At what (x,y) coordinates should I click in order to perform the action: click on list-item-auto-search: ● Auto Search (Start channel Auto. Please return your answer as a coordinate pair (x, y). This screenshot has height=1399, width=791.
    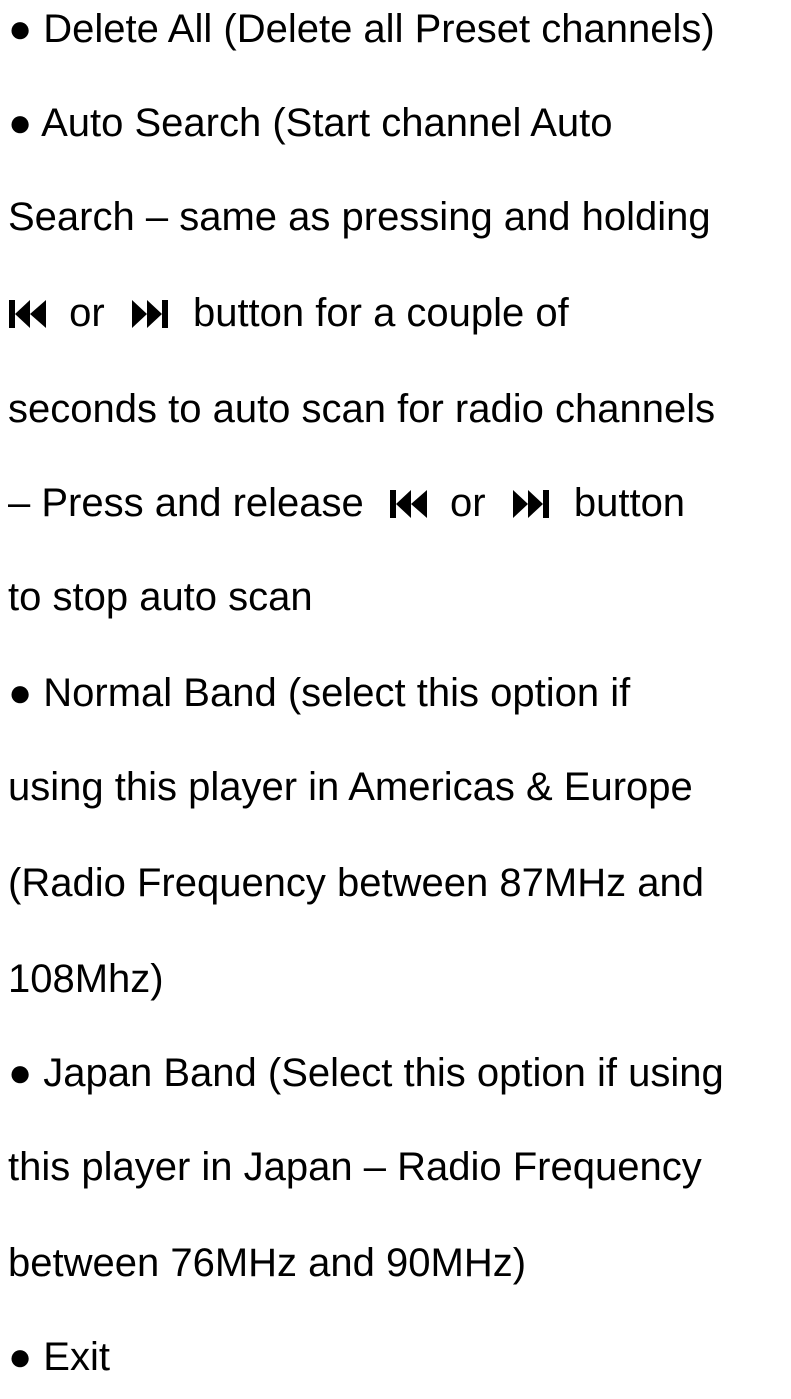
    Looking at the image, I should click on (310, 123).